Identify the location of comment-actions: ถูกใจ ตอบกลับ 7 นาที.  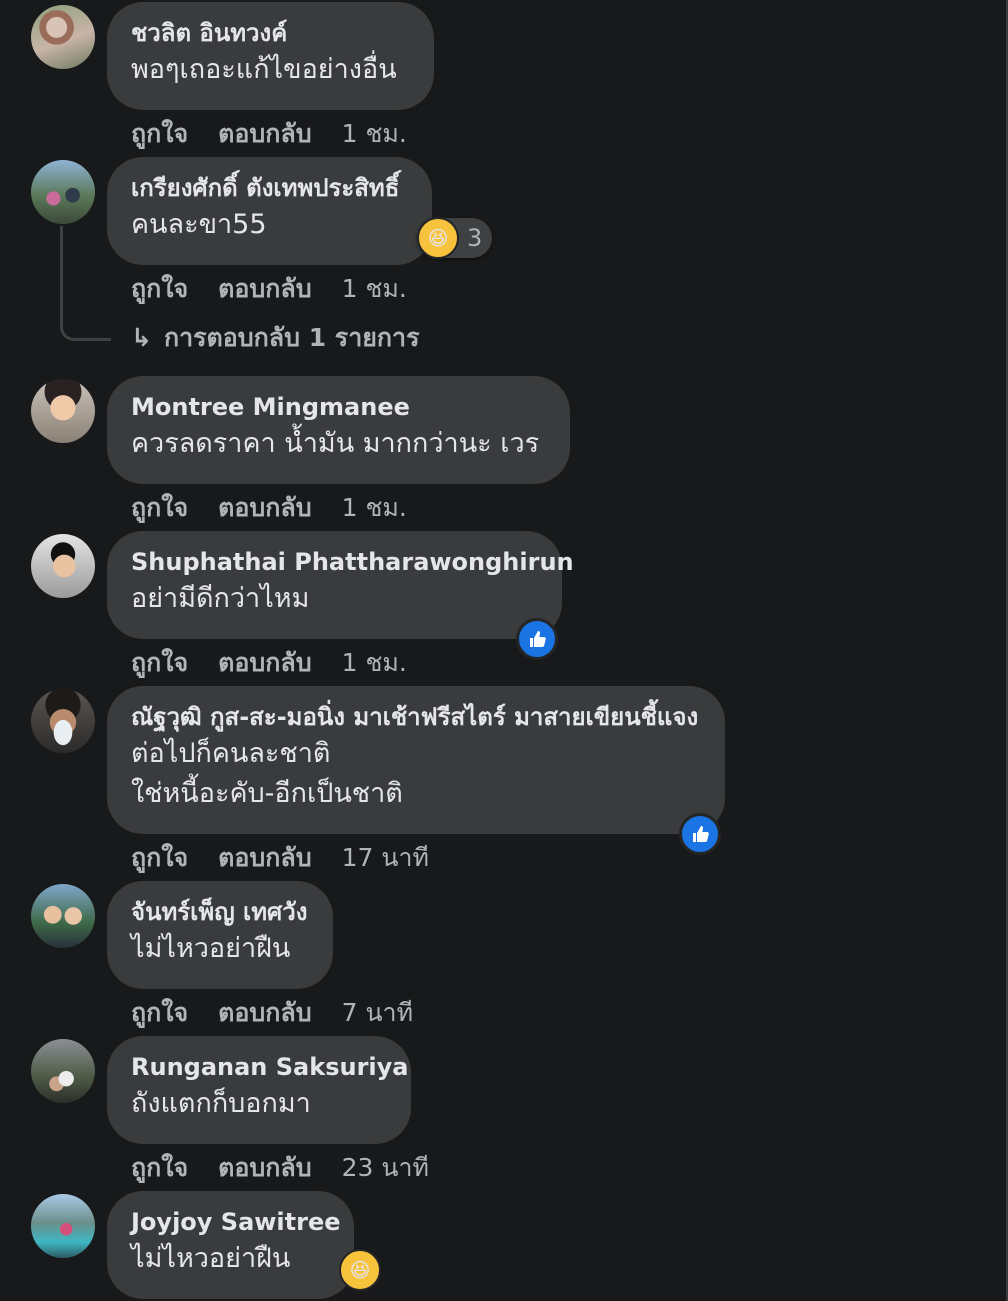
(287, 1013).